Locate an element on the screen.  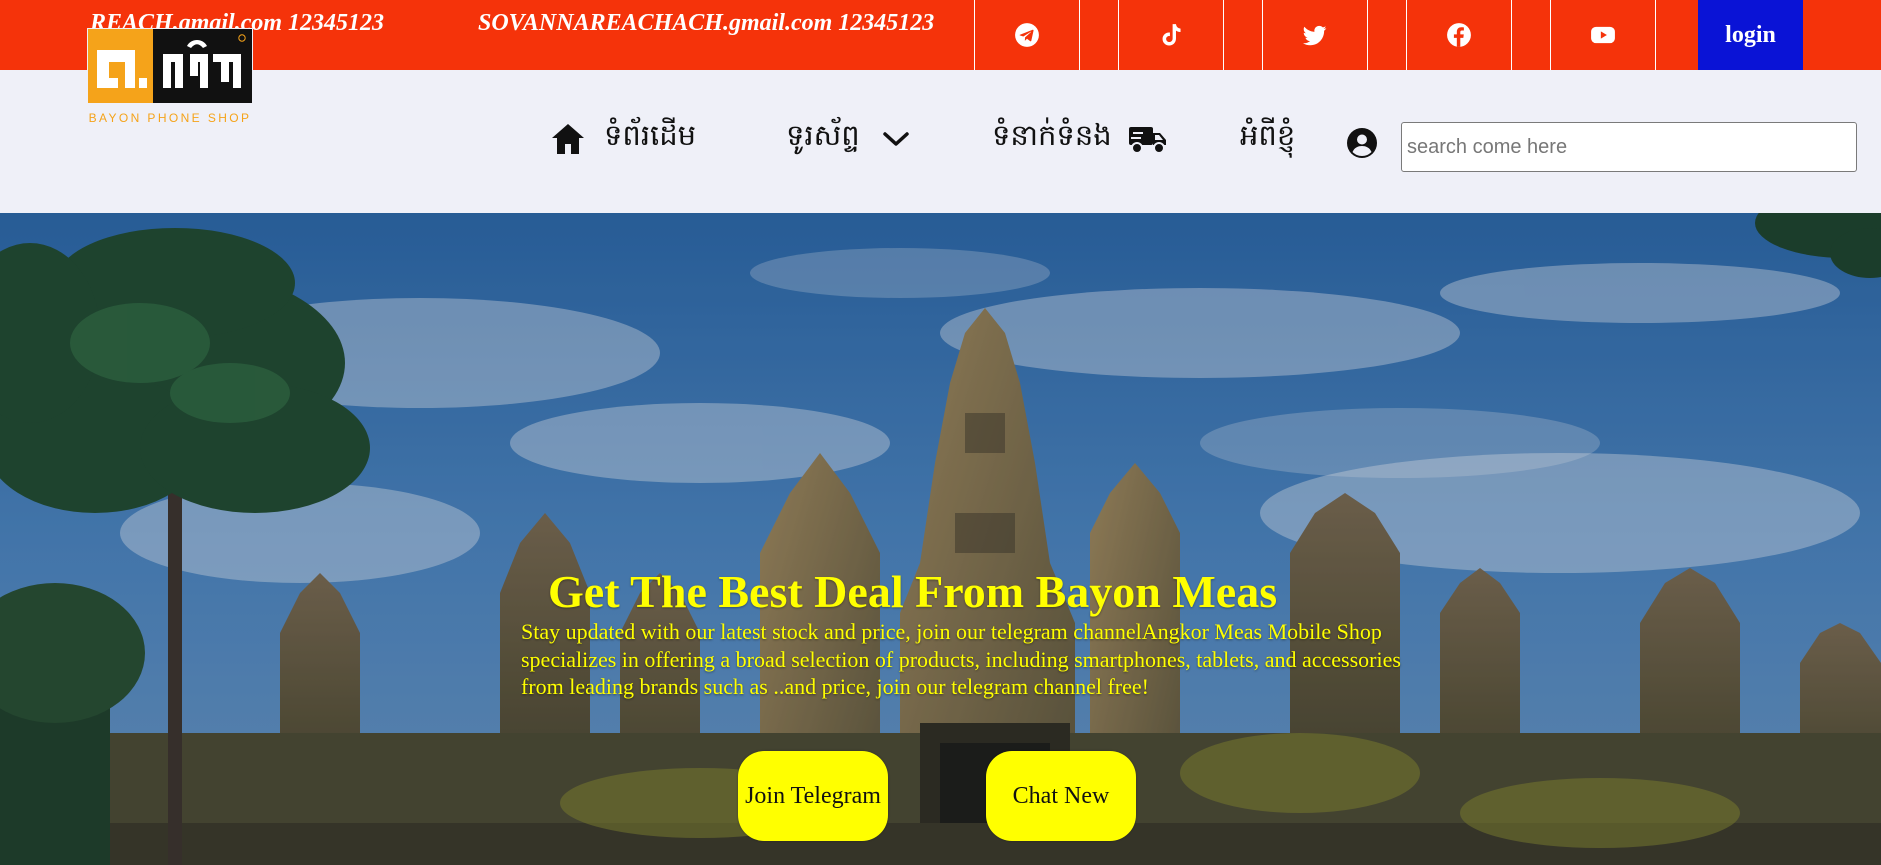
join-telegram-button: Join Telegram is located at coordinates (813, 796).